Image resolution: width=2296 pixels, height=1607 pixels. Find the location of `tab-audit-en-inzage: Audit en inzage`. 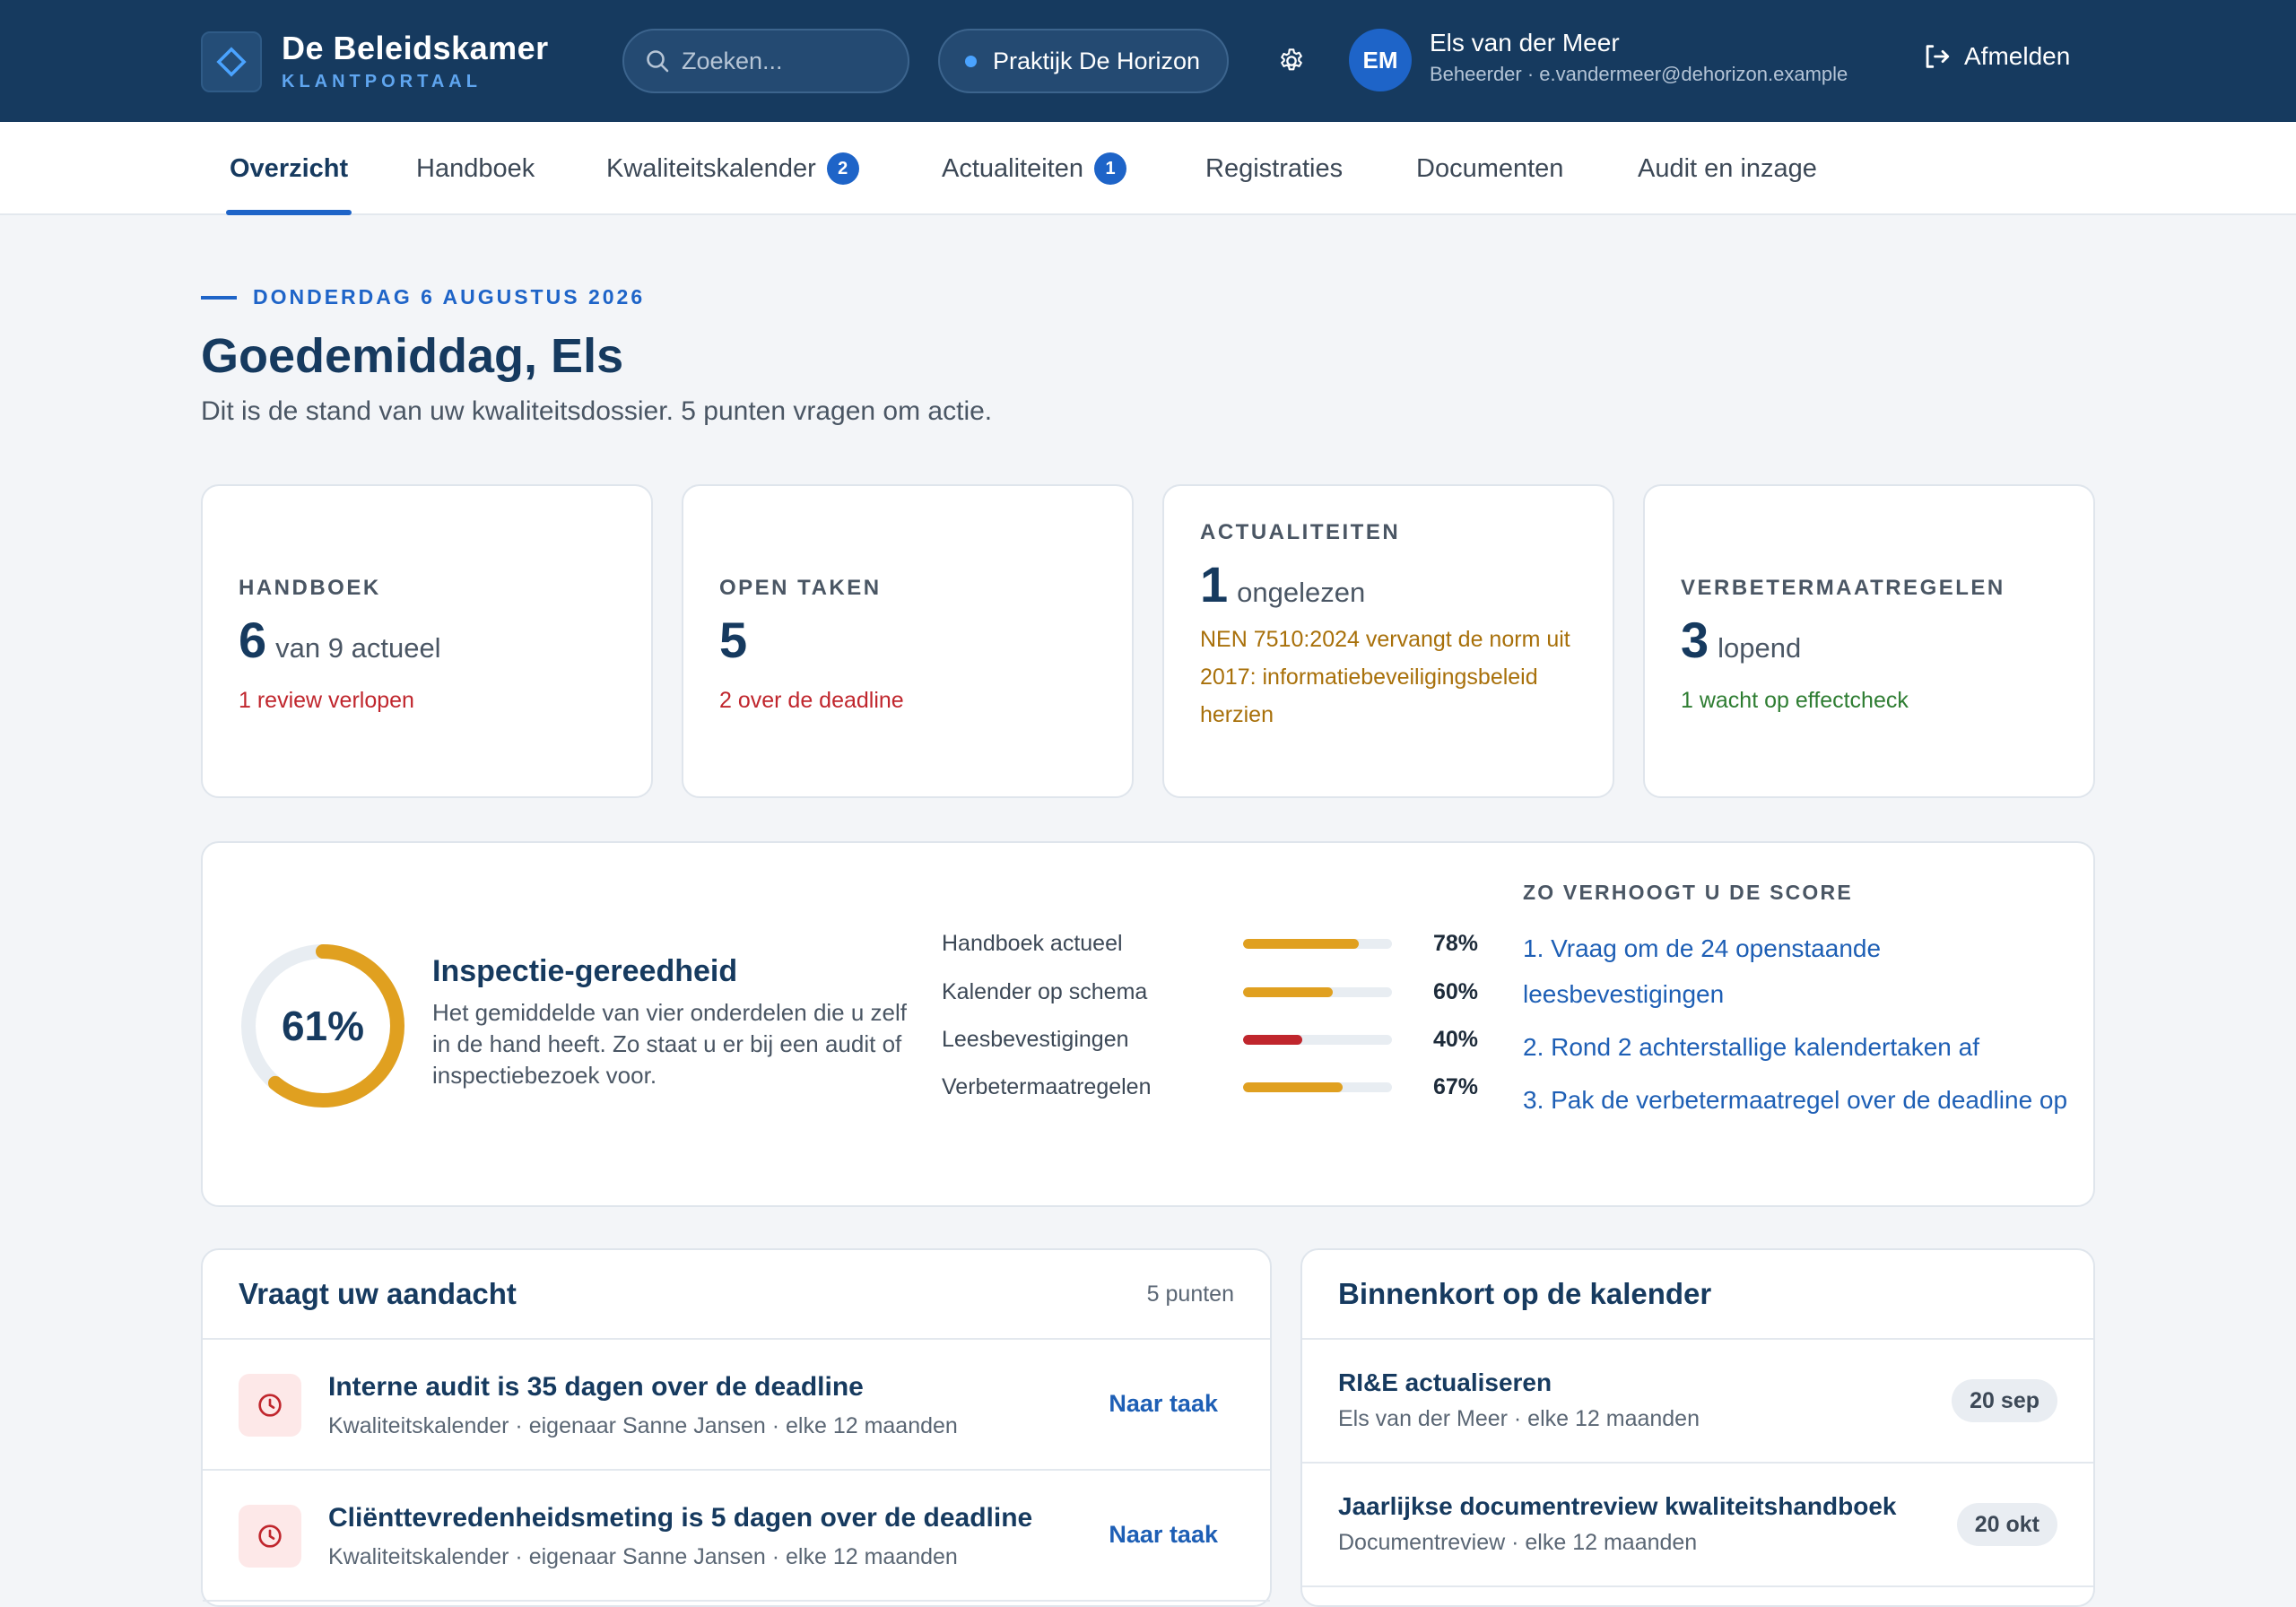

tab-audit-en-inzage: Audit en inzage is located at coordinates (1727, 169).